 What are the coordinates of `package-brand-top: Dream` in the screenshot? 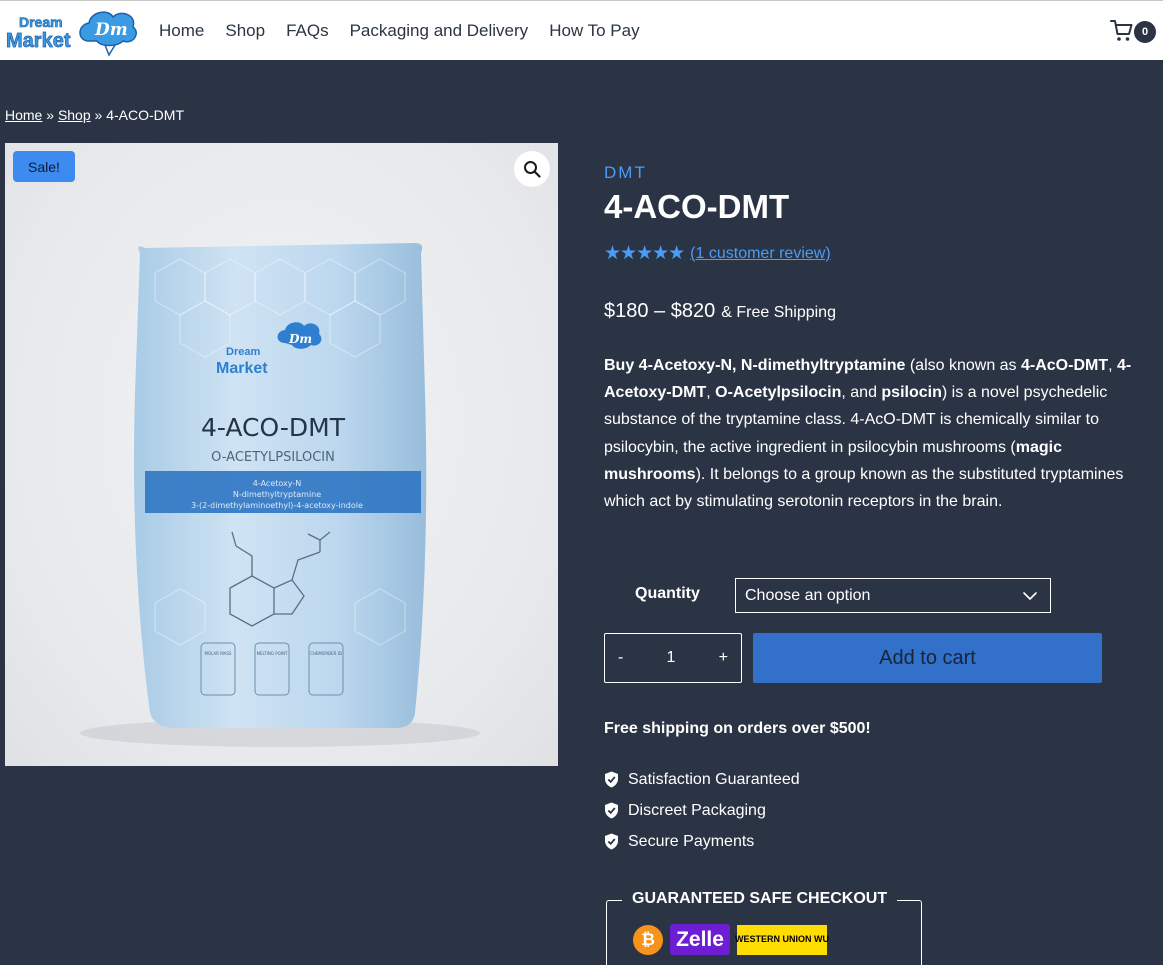 It's located at (243, 352).